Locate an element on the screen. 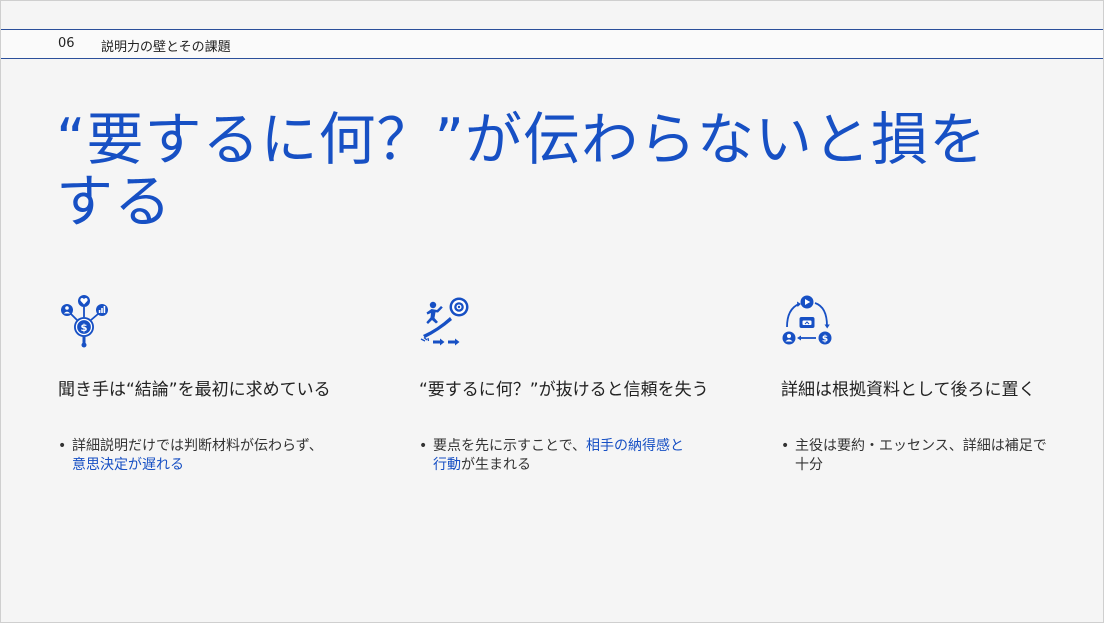  section-number: 06 is located at coordinates (66, 43).